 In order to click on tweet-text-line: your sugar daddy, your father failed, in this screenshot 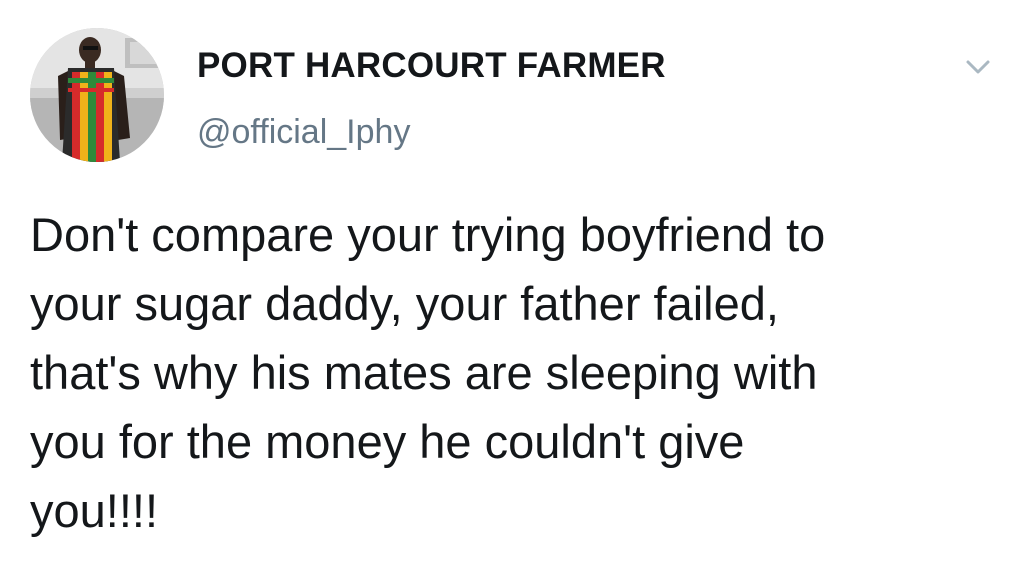, I will do `click(404, 303)`.